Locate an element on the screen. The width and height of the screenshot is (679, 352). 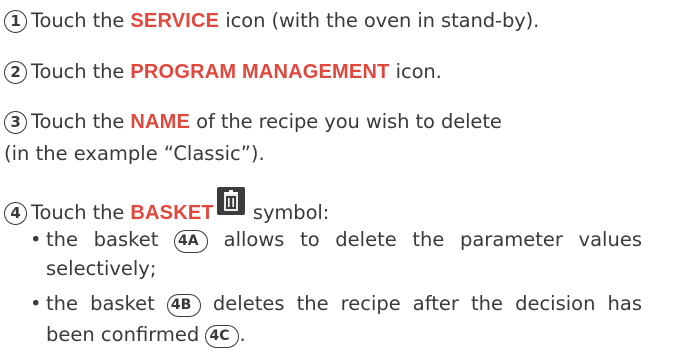
bullet-2-line-2-before: been confirmed is located at coordinates (126, 334).